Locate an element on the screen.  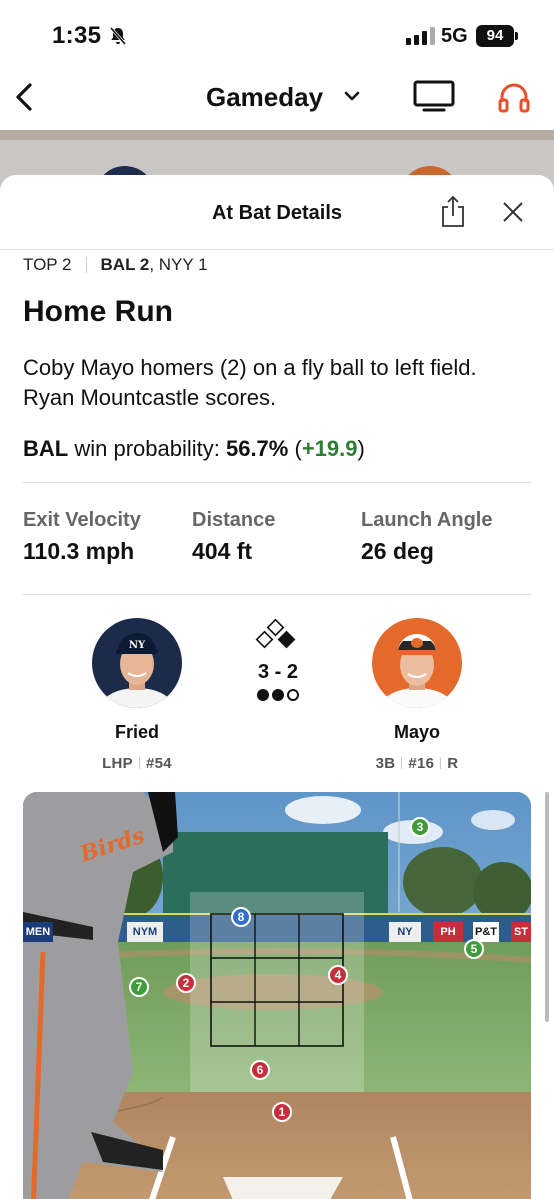
chevron-left-icon is located at coordinates (24, 97).